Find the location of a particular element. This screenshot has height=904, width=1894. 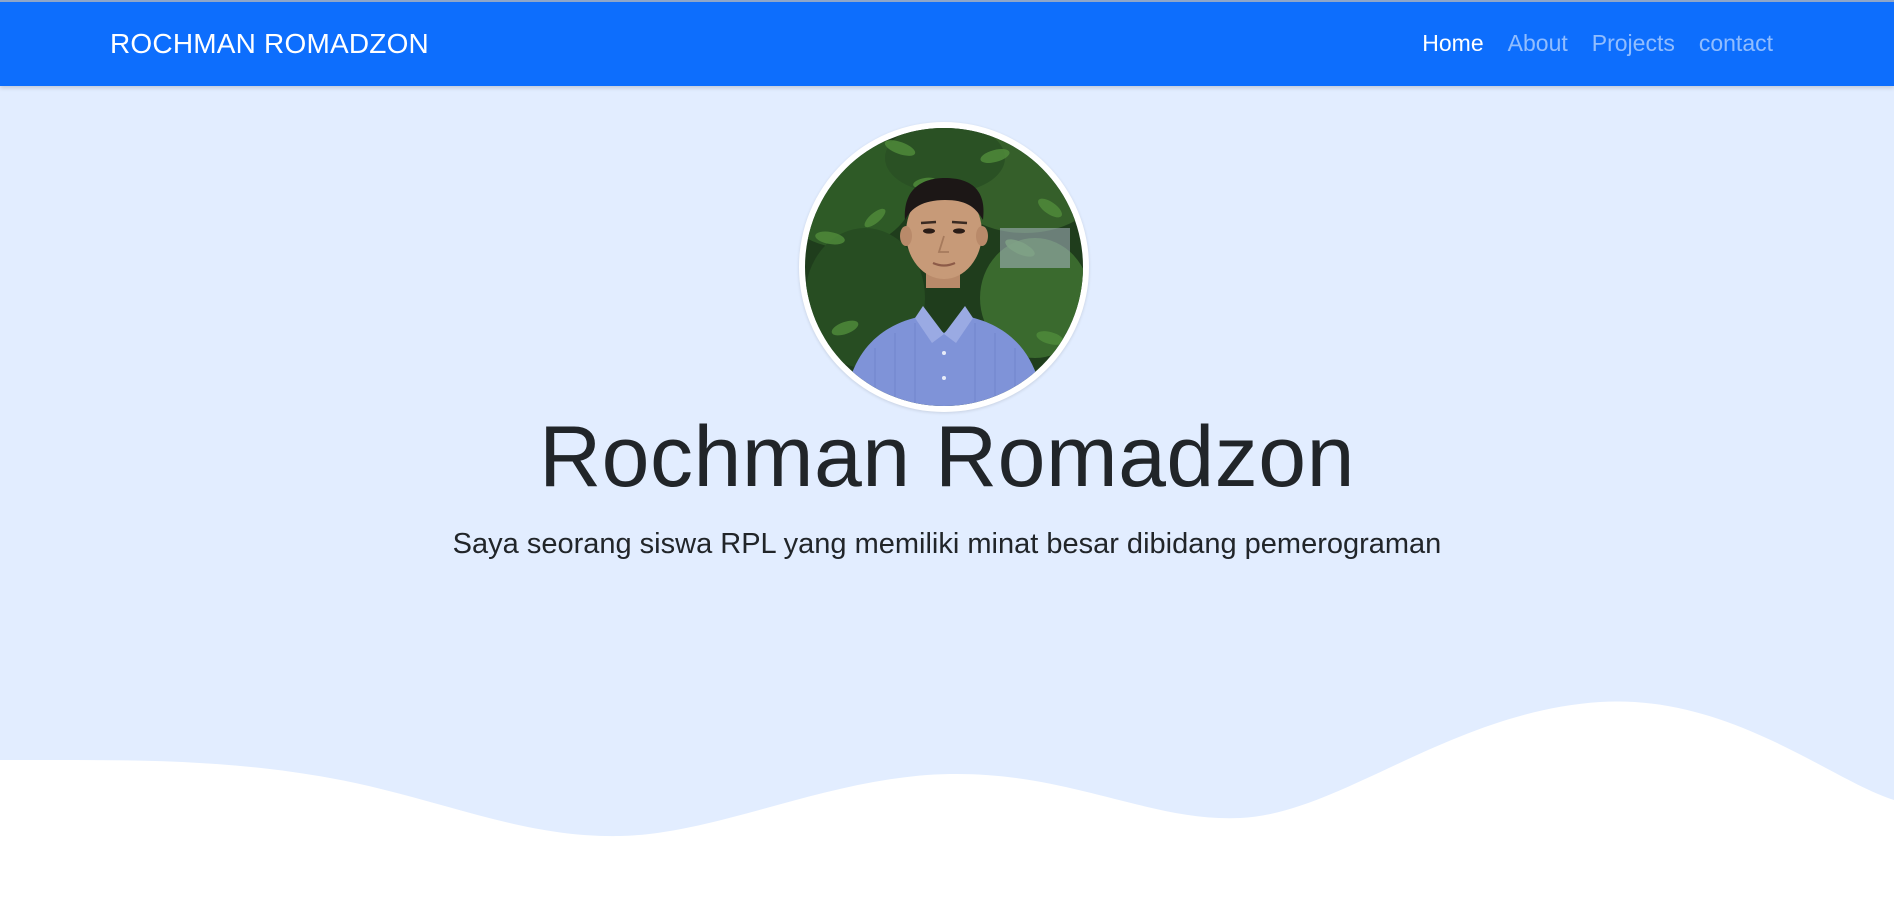

avatar is located at coordinates (944, 267).